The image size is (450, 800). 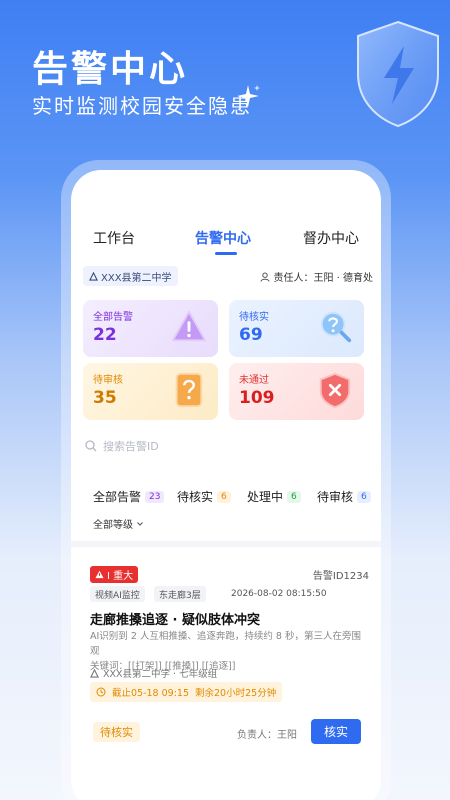 I want to click on deadline-badge: 截止05-18 09:15 剩余20小时25分钟, so click(x=186, y=692).